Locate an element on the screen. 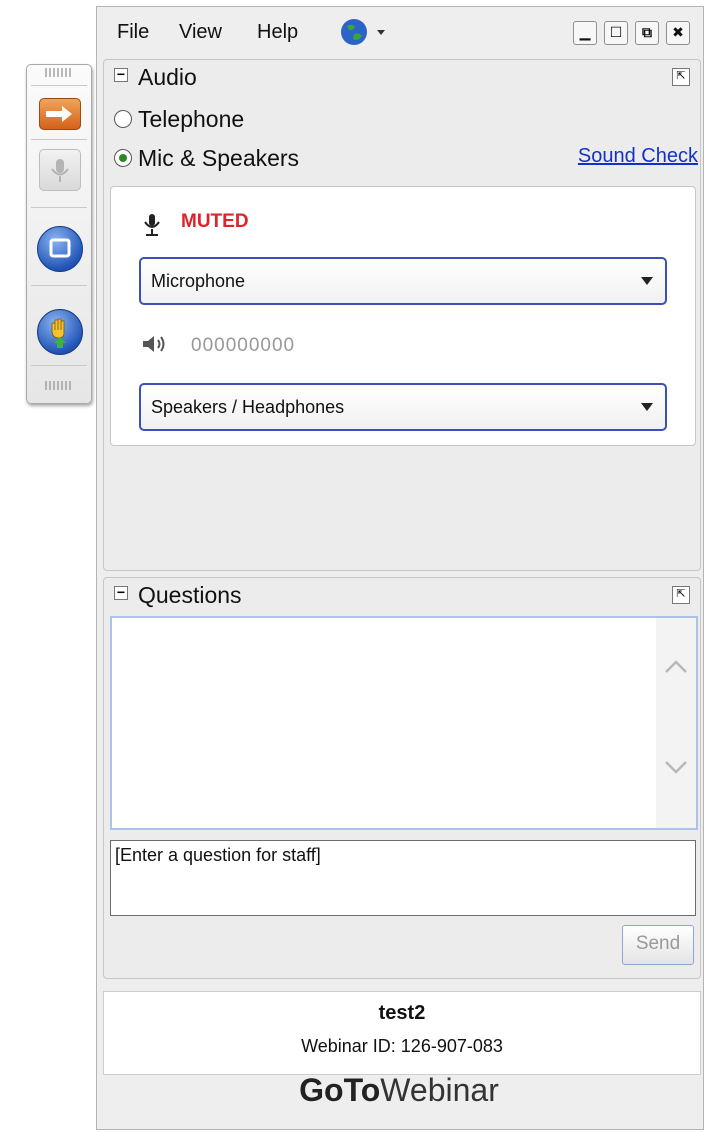 The width and height of the screenshot is (706, 1132). maximize-button: ☐ is located at coordinates (616, 33).